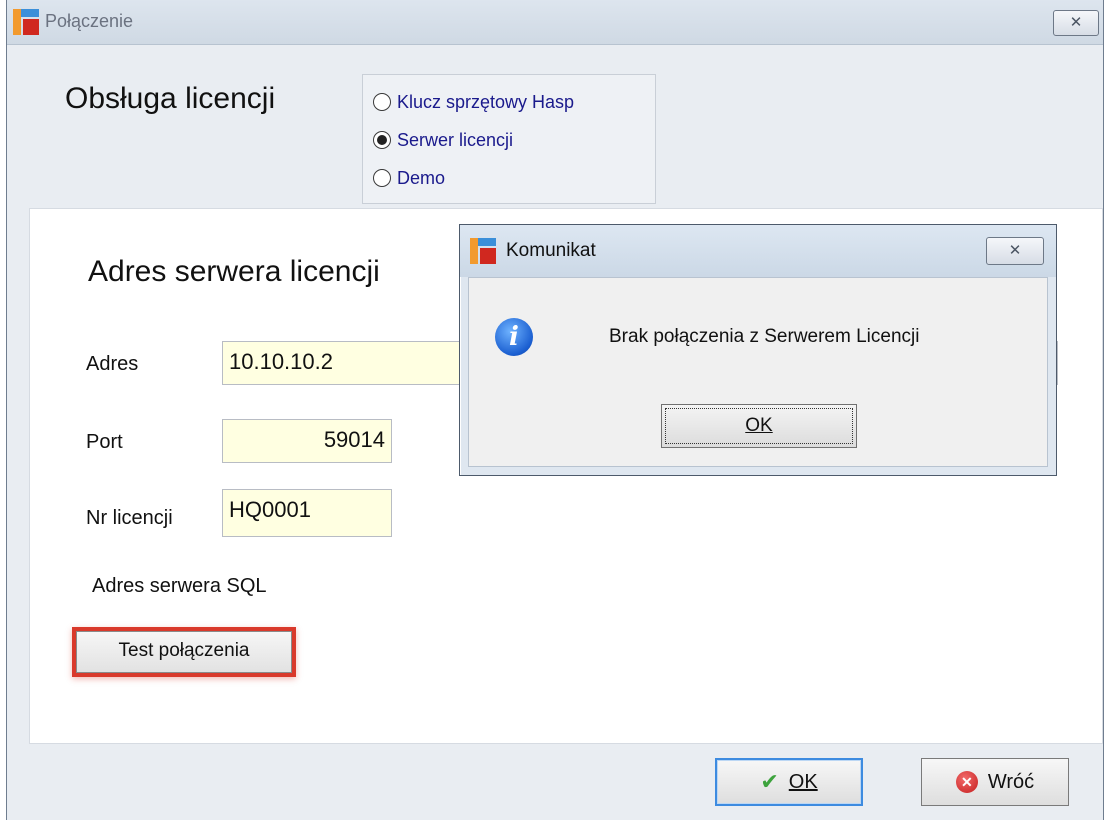 The width and height of the screenshot is (1108, 820). I want to click on radio-option-hasp: Klucz sprzętowy Hasp, so click(473, 102).